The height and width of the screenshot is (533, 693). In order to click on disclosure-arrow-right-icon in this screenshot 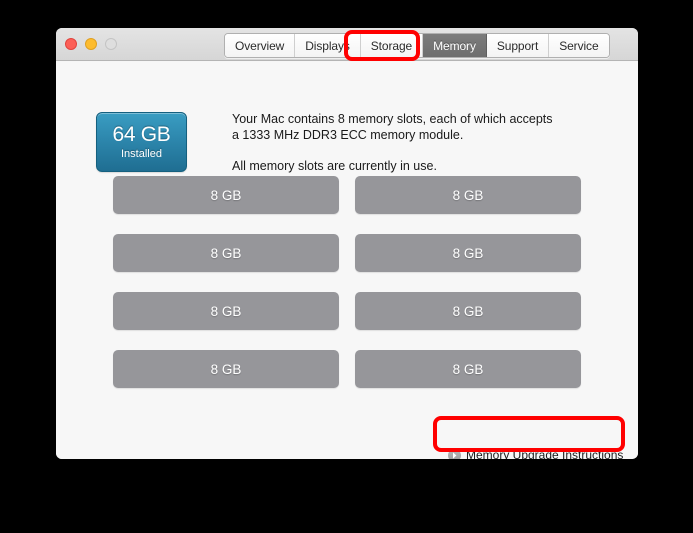, I will do `click(454, 453)`.